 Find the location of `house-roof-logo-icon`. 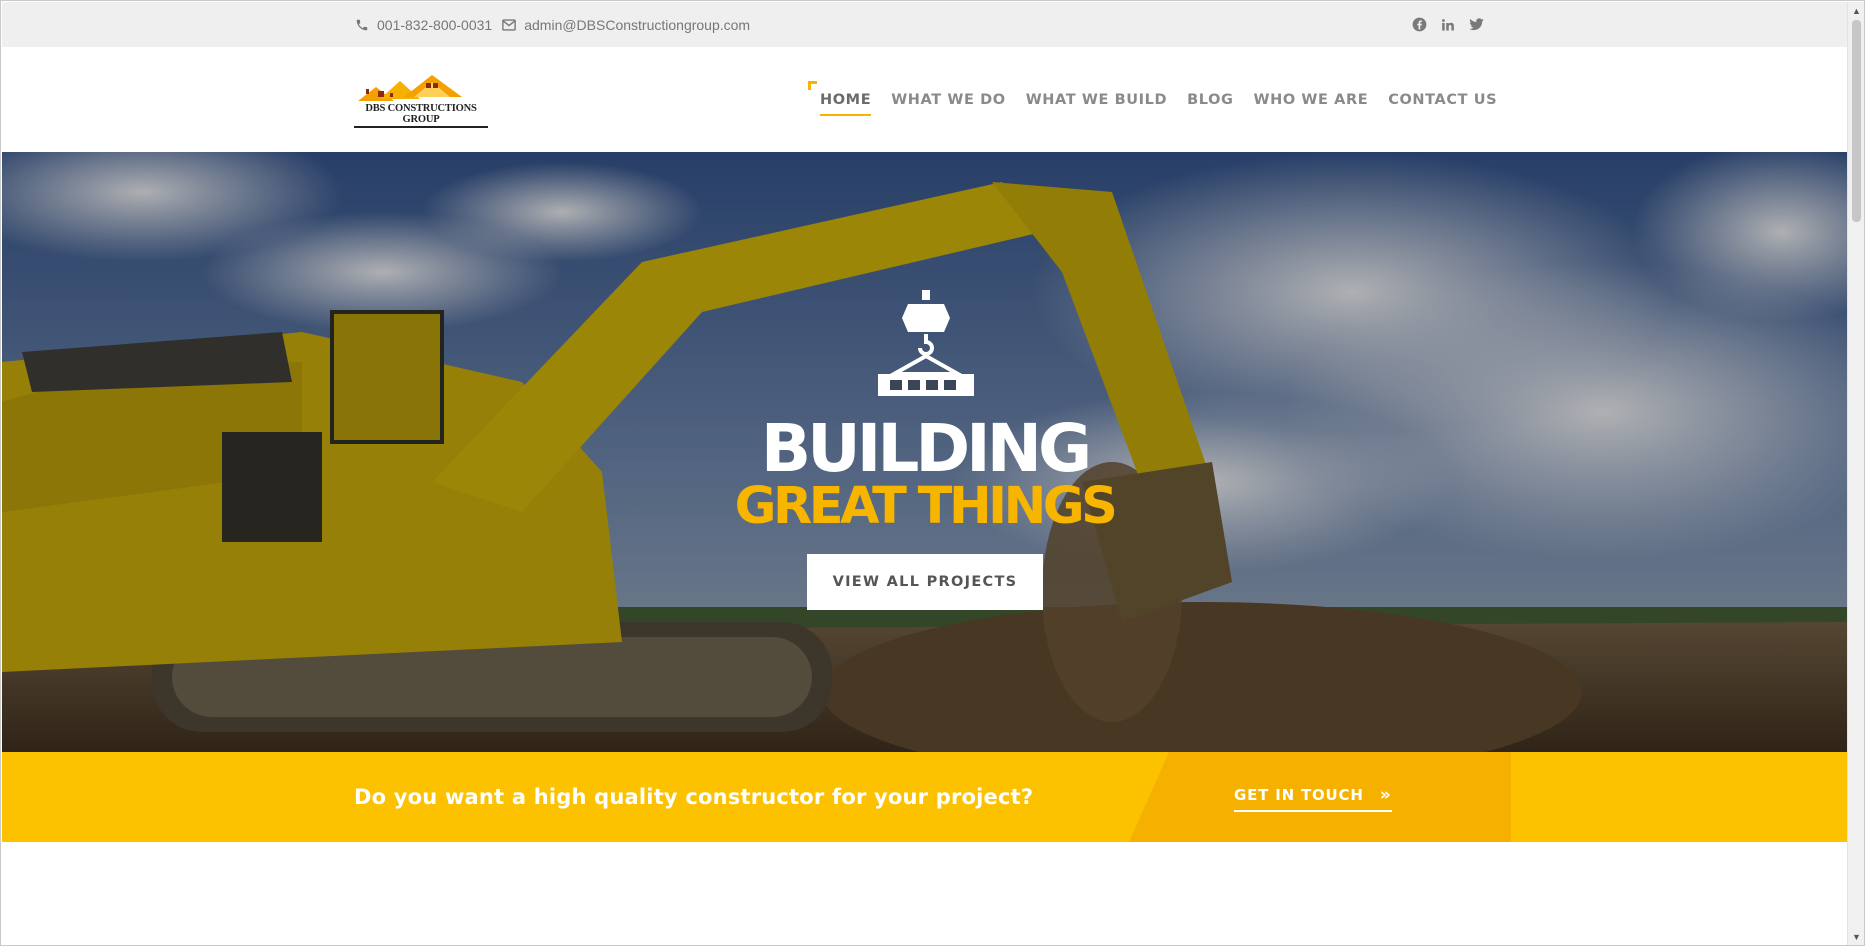

house-roof-logo-icon is located at coordinates (410, 88).